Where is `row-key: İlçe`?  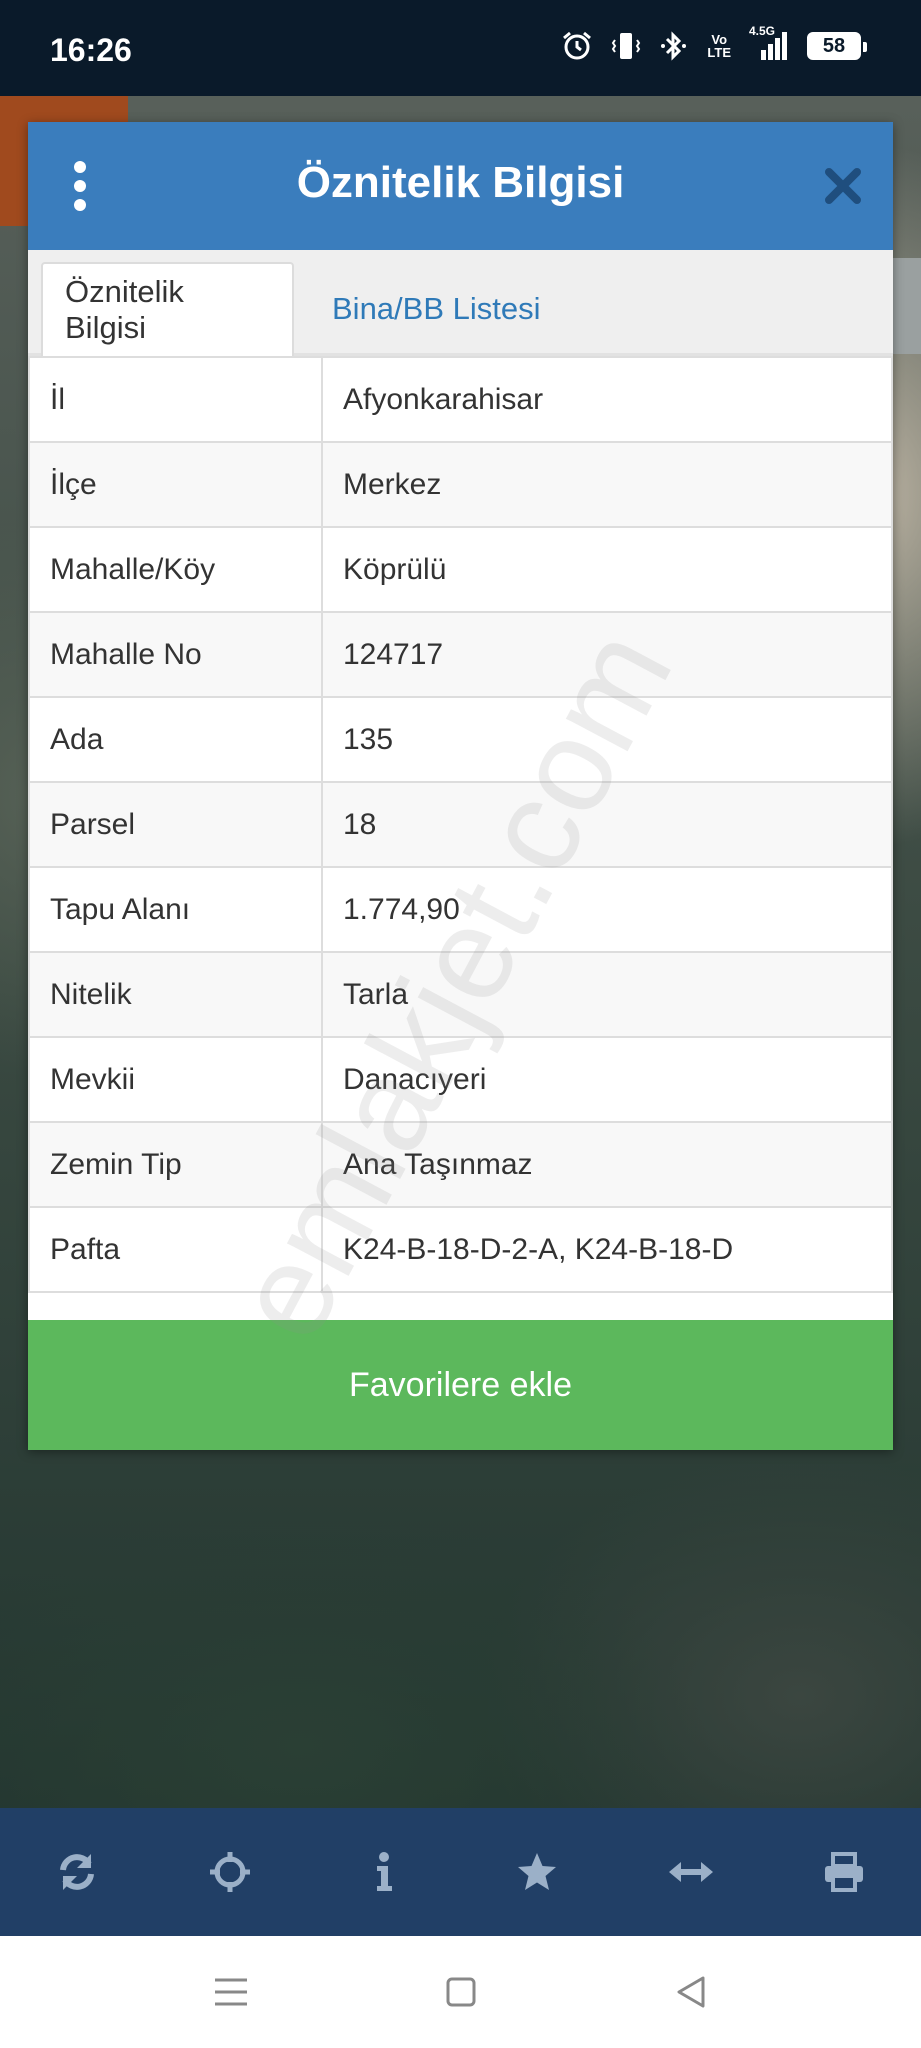
row-key: İlçe is located at coordinates (175, 484).